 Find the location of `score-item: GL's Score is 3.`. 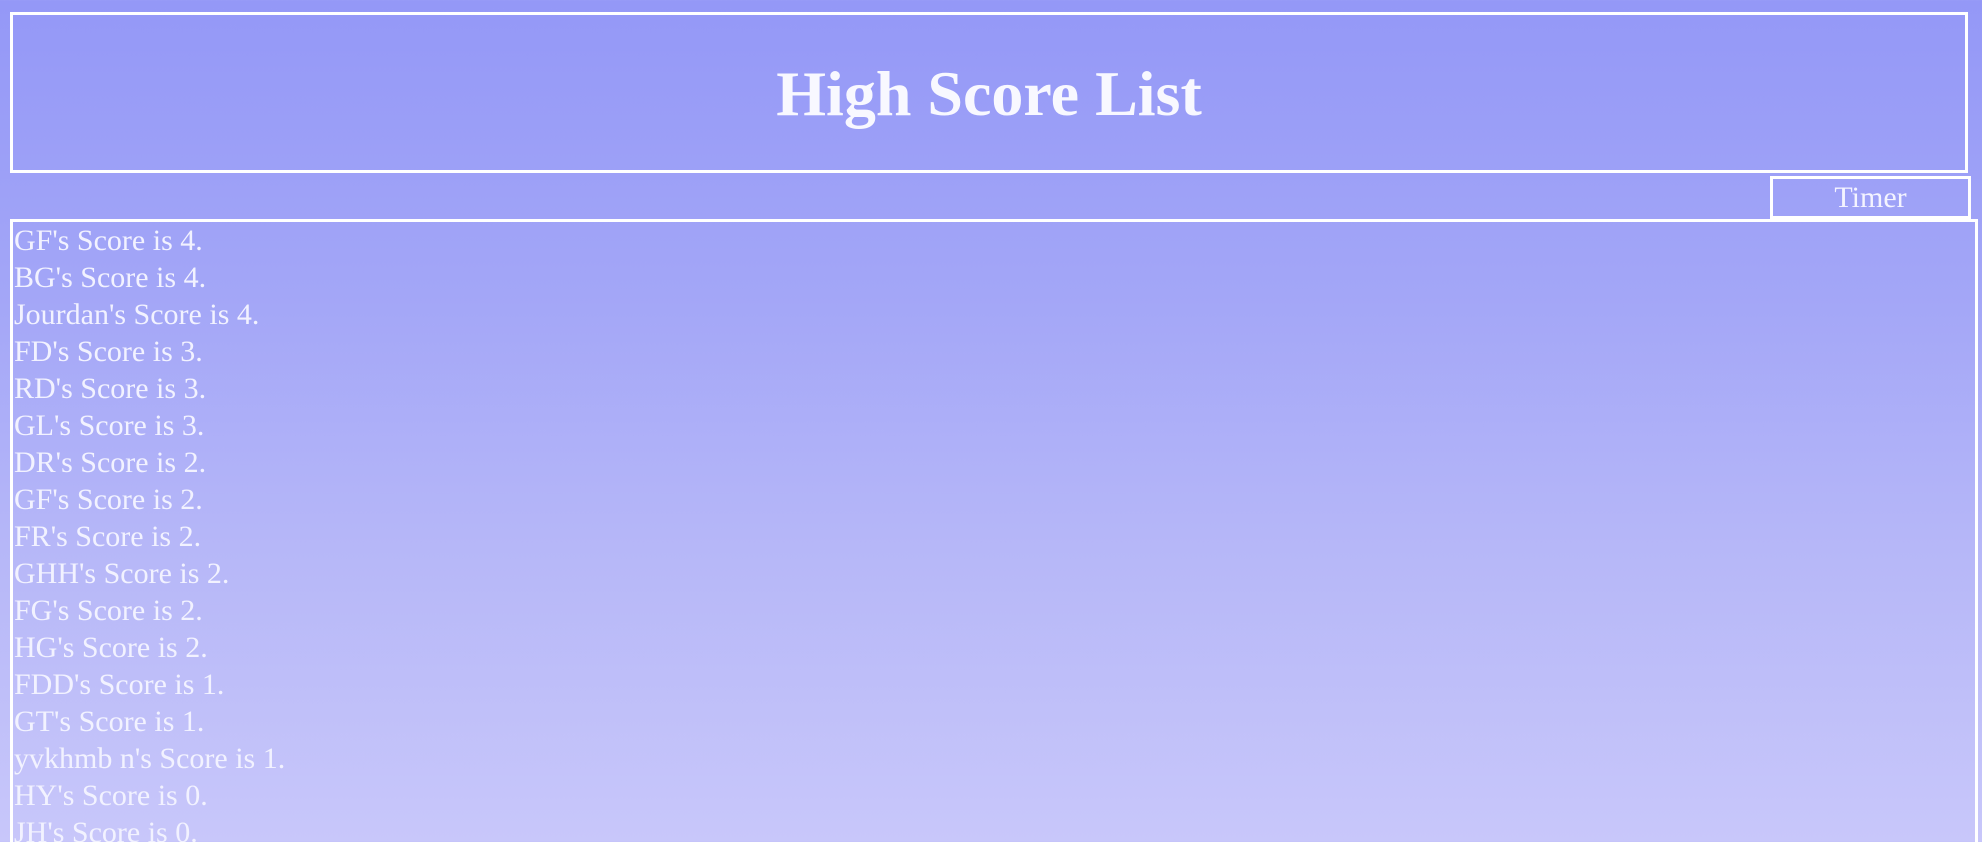

score-item: GL's Score is 3. is located at coordinates (109, 425).